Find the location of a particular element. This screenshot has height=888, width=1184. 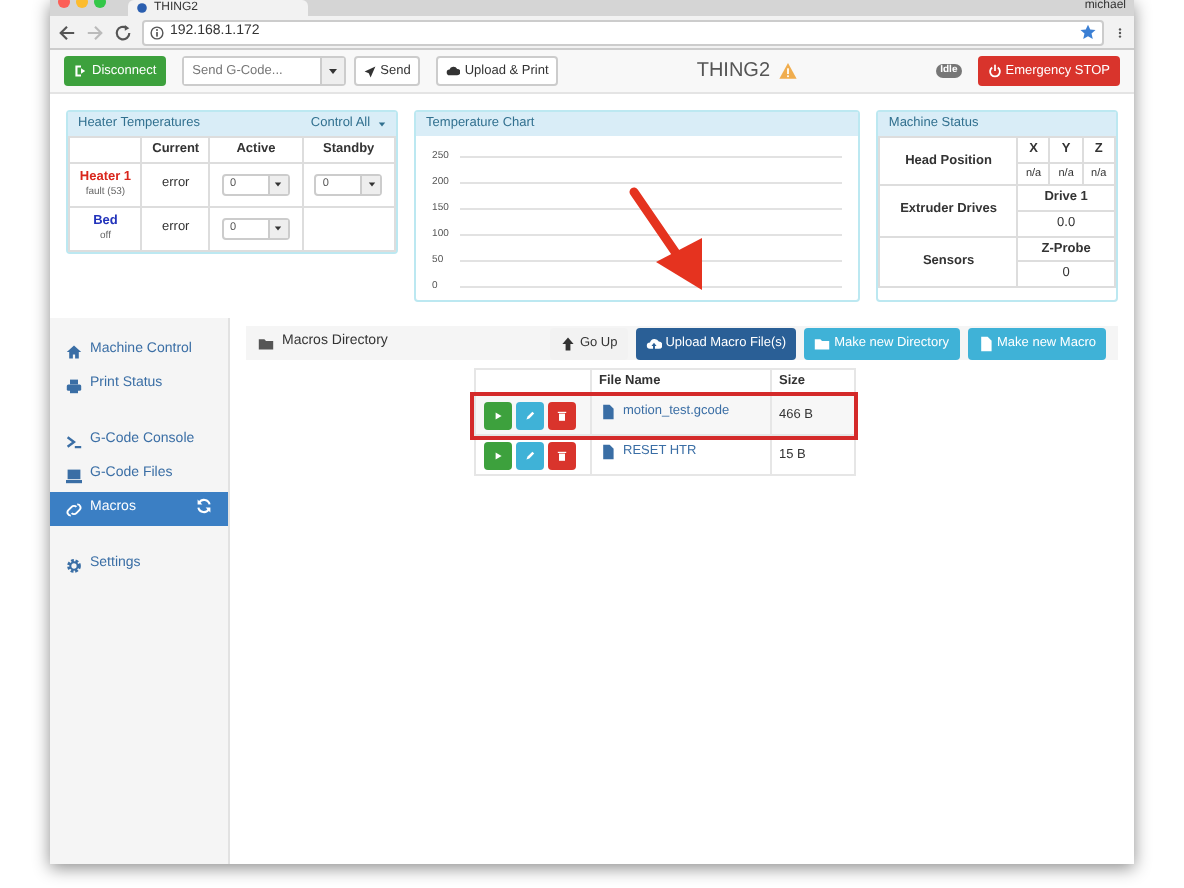

warning-icon is located at coordinates (788, 71).